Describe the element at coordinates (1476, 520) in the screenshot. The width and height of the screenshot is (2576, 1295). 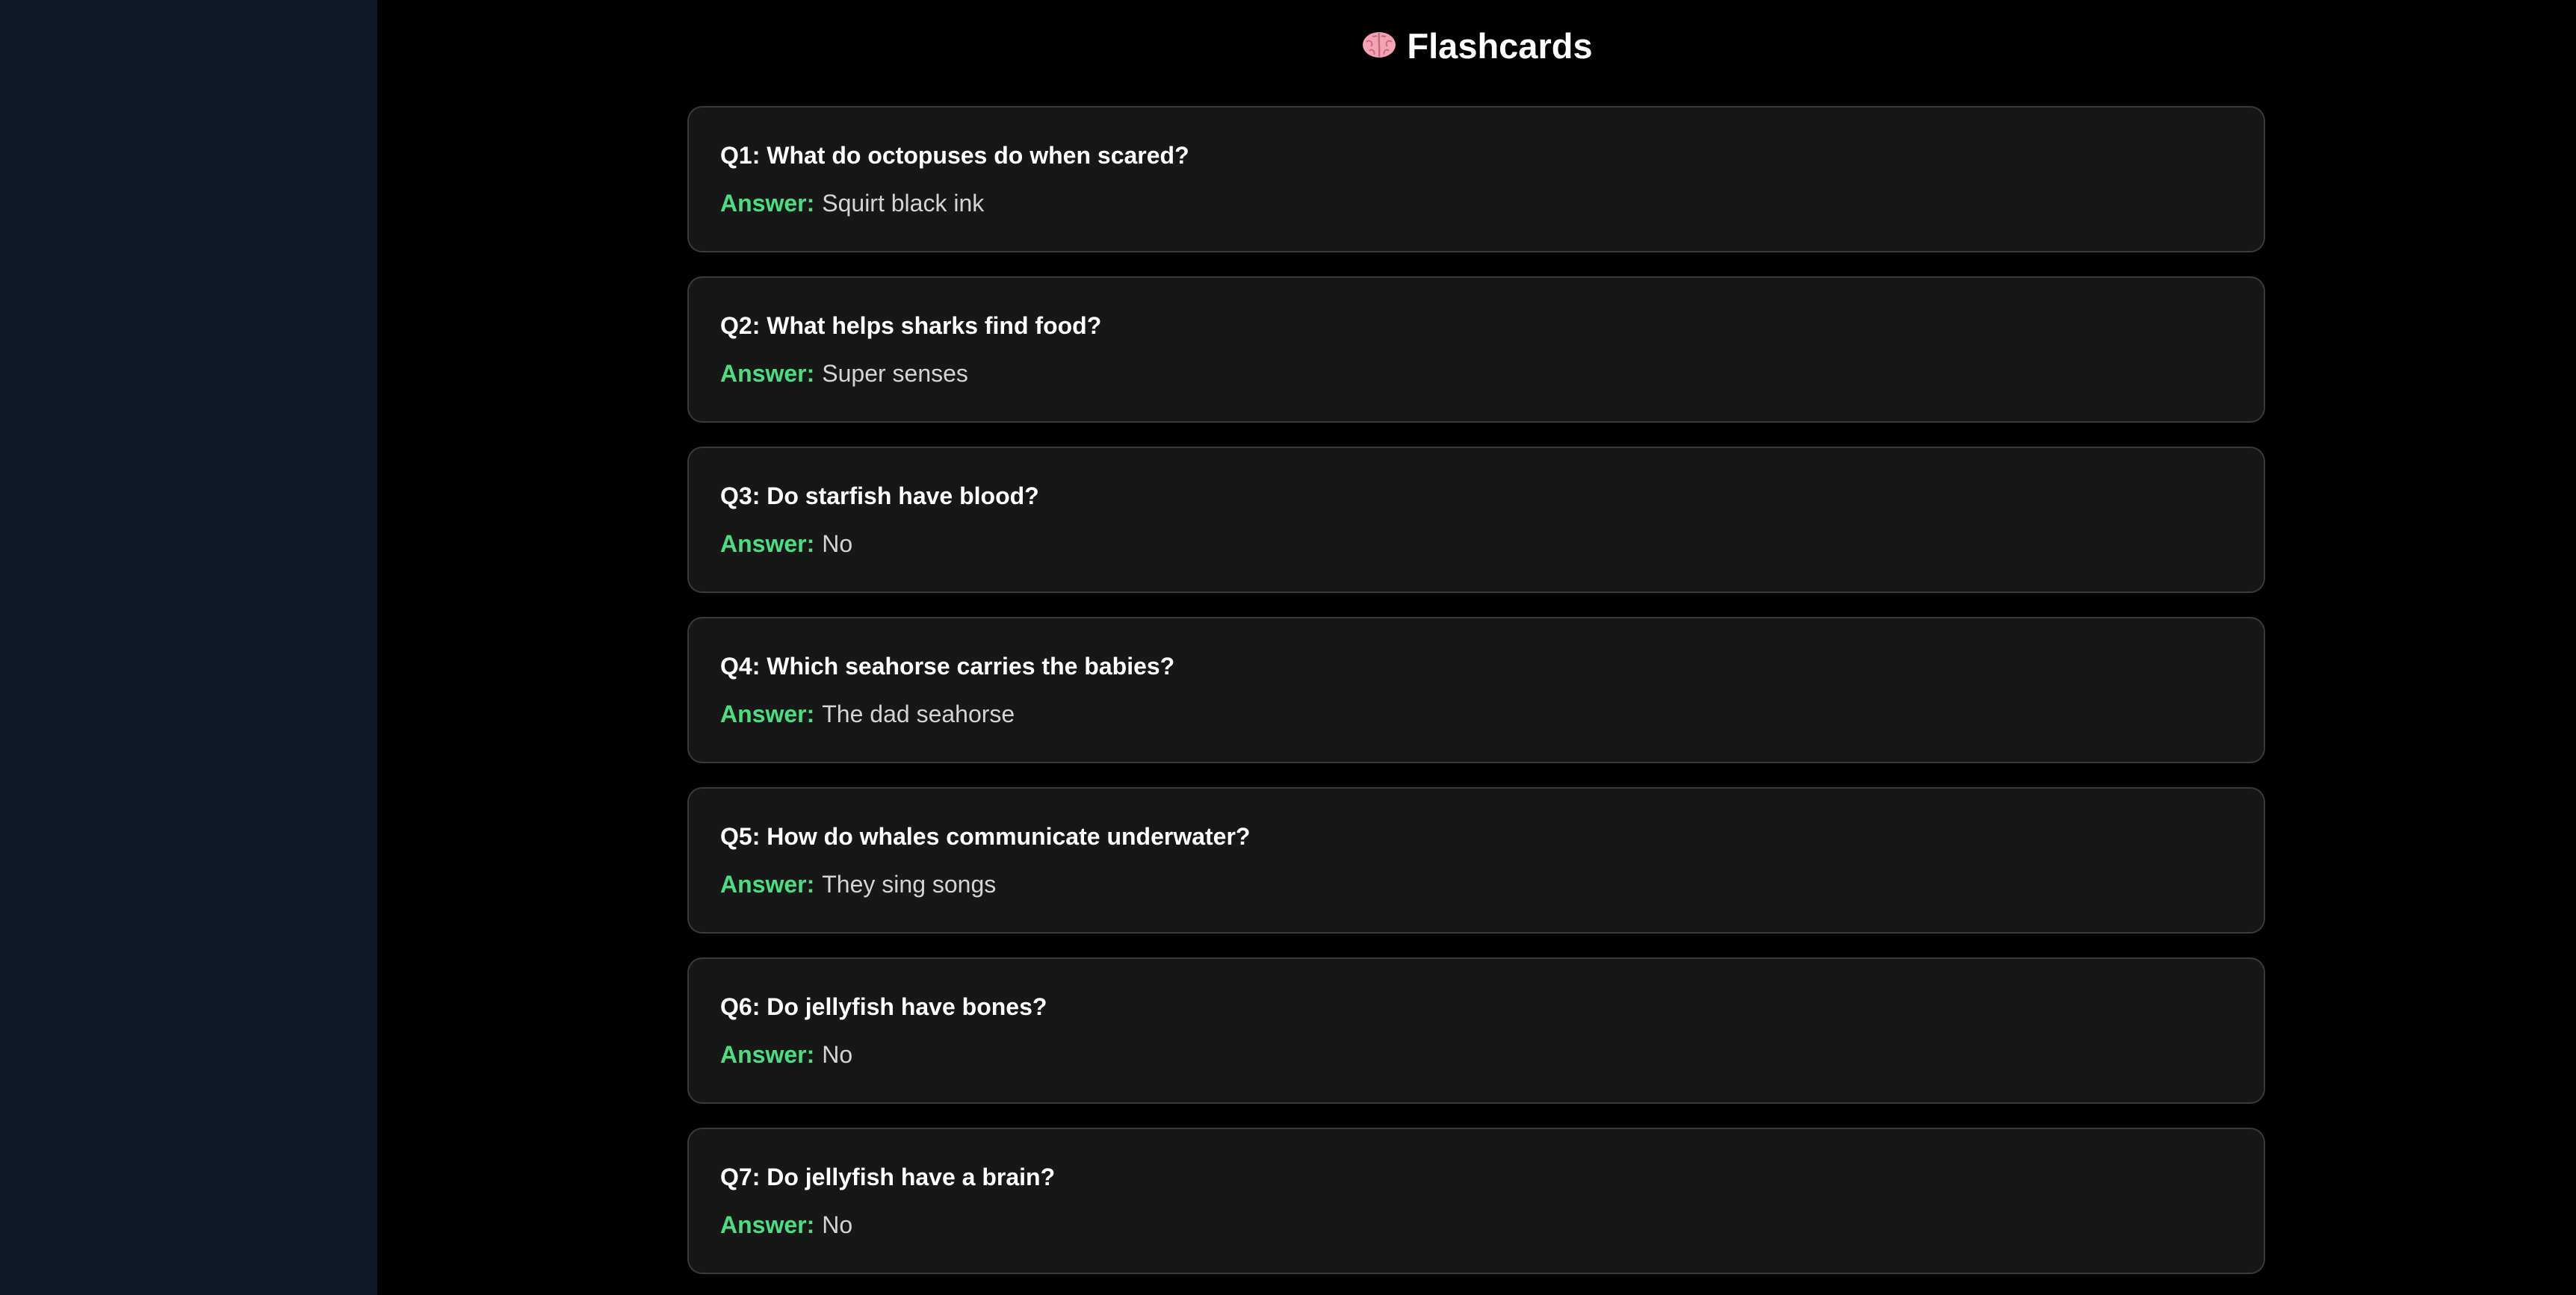
I see `flashcard: Q3: Do starfish have blood? Answer: No` at that location.